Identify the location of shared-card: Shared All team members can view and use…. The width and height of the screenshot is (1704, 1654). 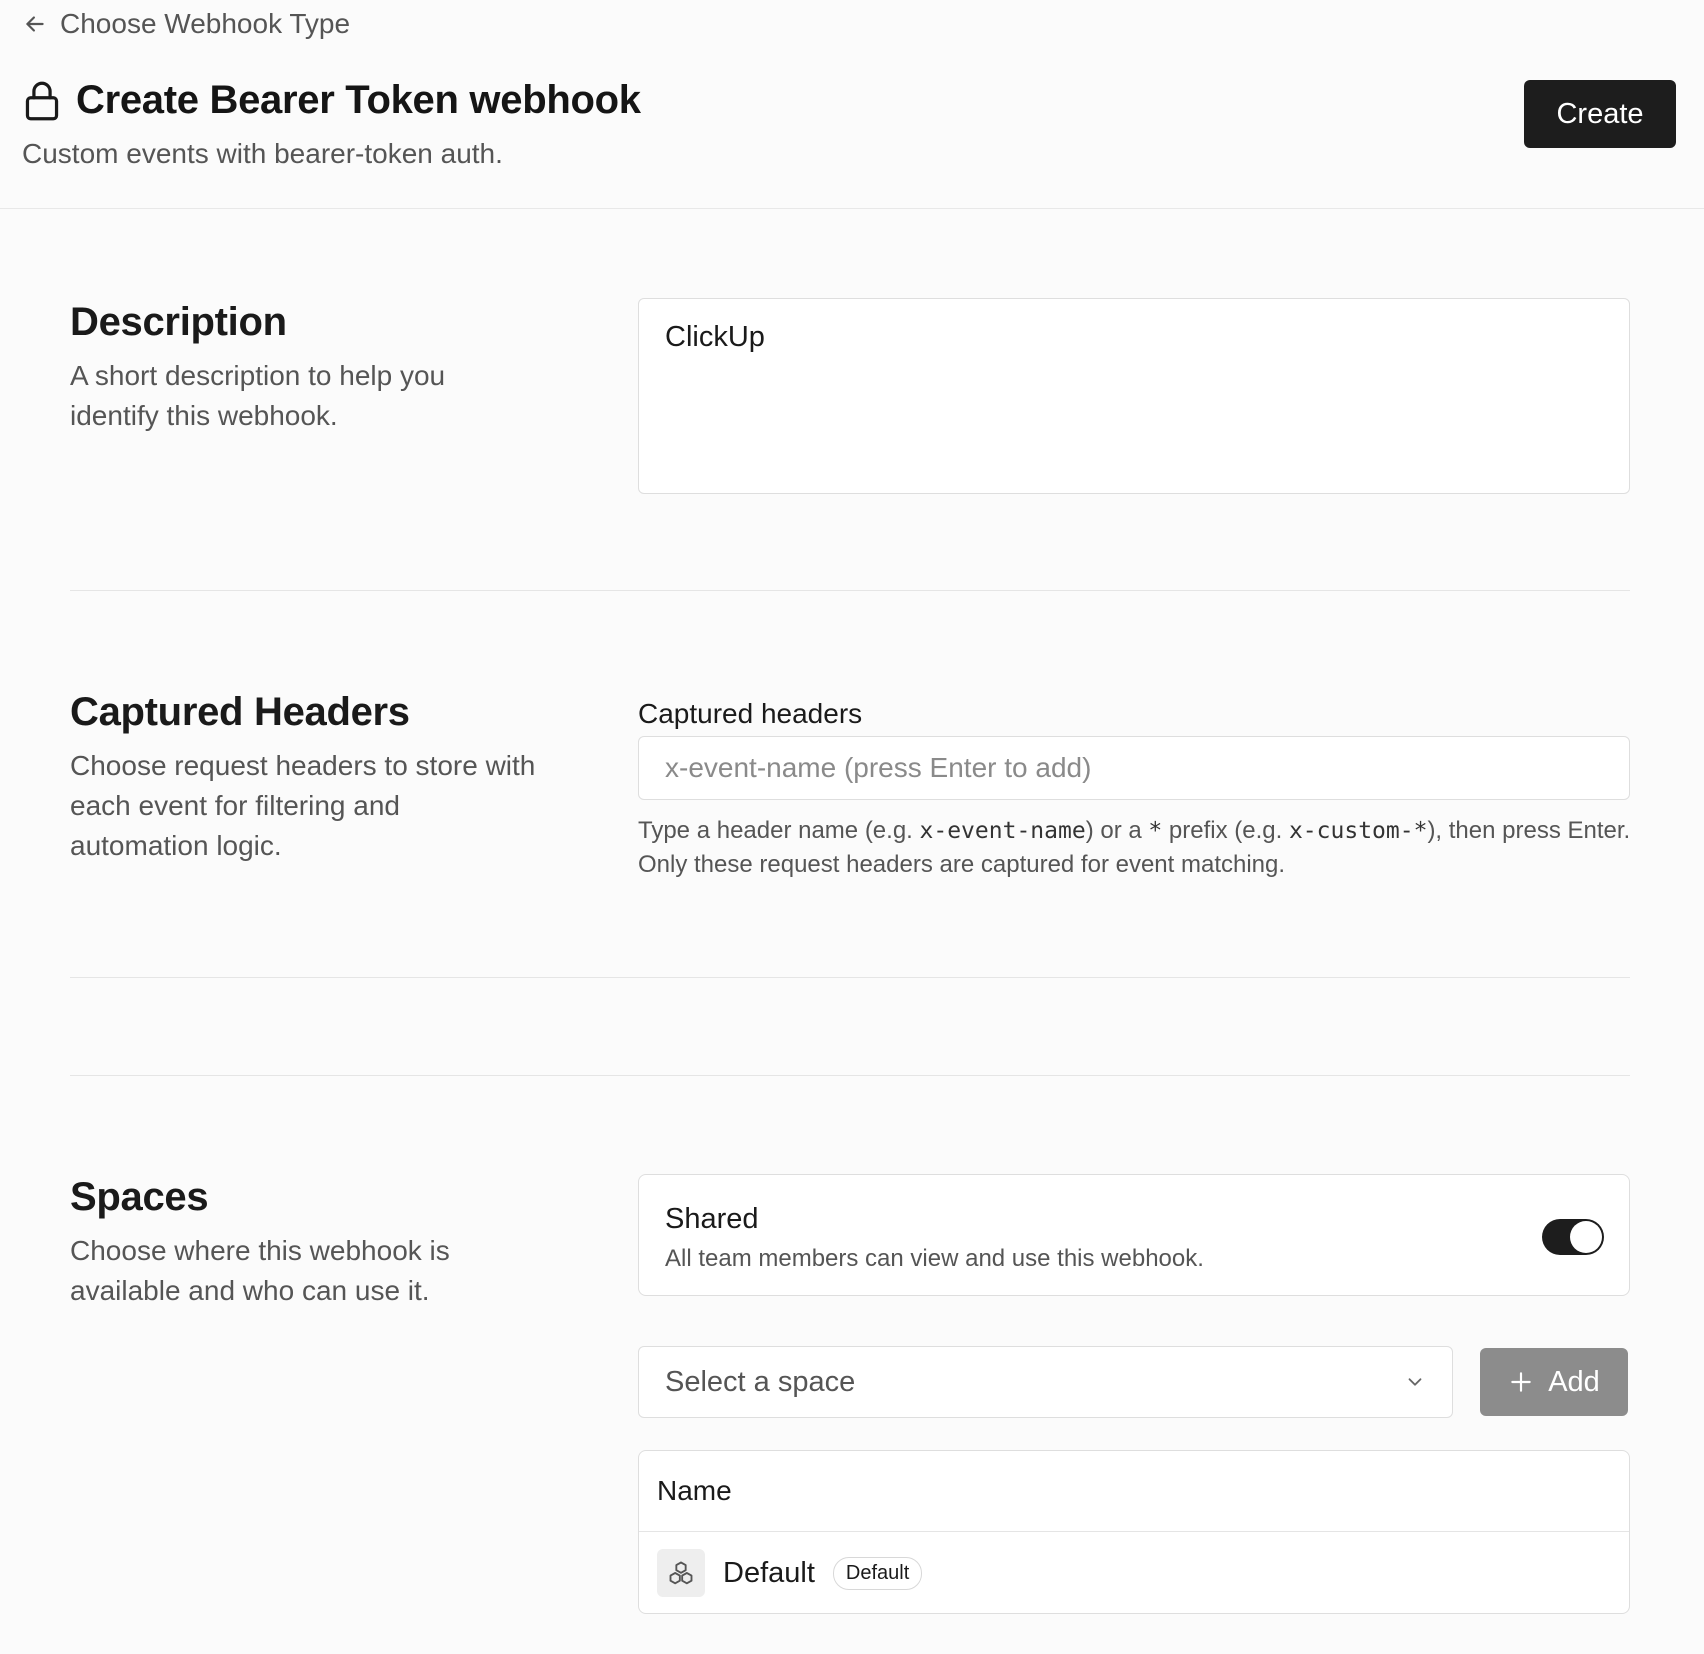
(1134, 1235).